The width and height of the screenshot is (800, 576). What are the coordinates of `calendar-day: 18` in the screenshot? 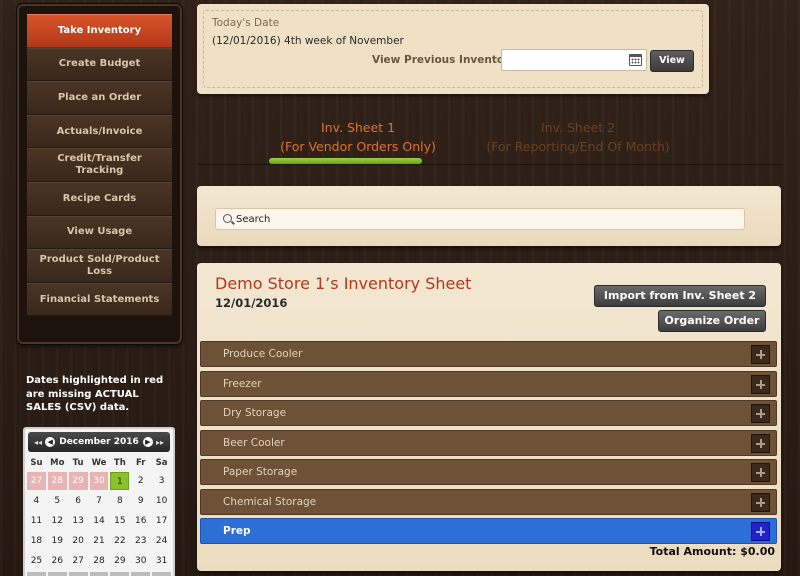 It's located at (36, 541).